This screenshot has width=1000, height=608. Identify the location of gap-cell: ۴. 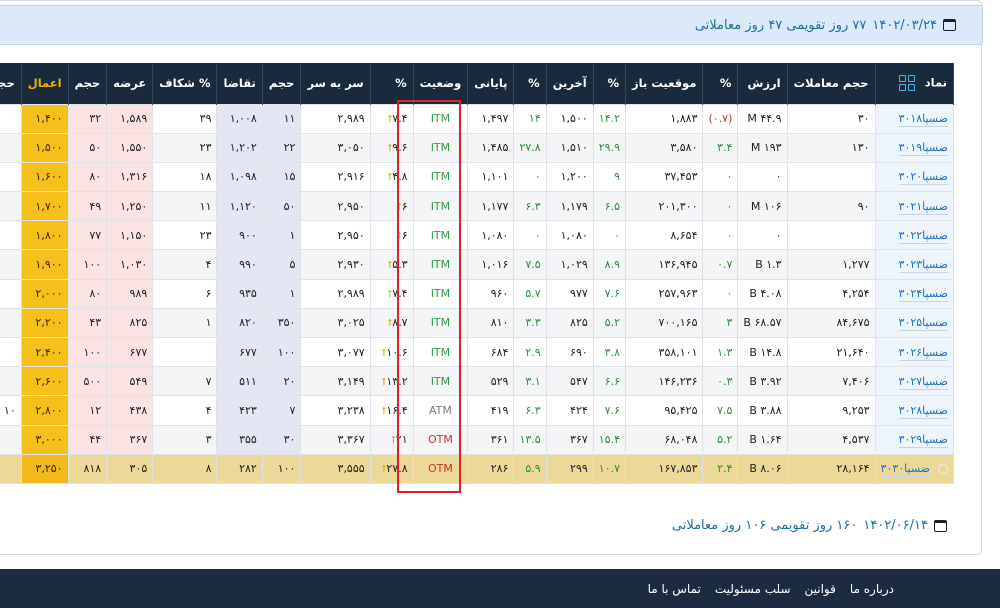
(185, 264).